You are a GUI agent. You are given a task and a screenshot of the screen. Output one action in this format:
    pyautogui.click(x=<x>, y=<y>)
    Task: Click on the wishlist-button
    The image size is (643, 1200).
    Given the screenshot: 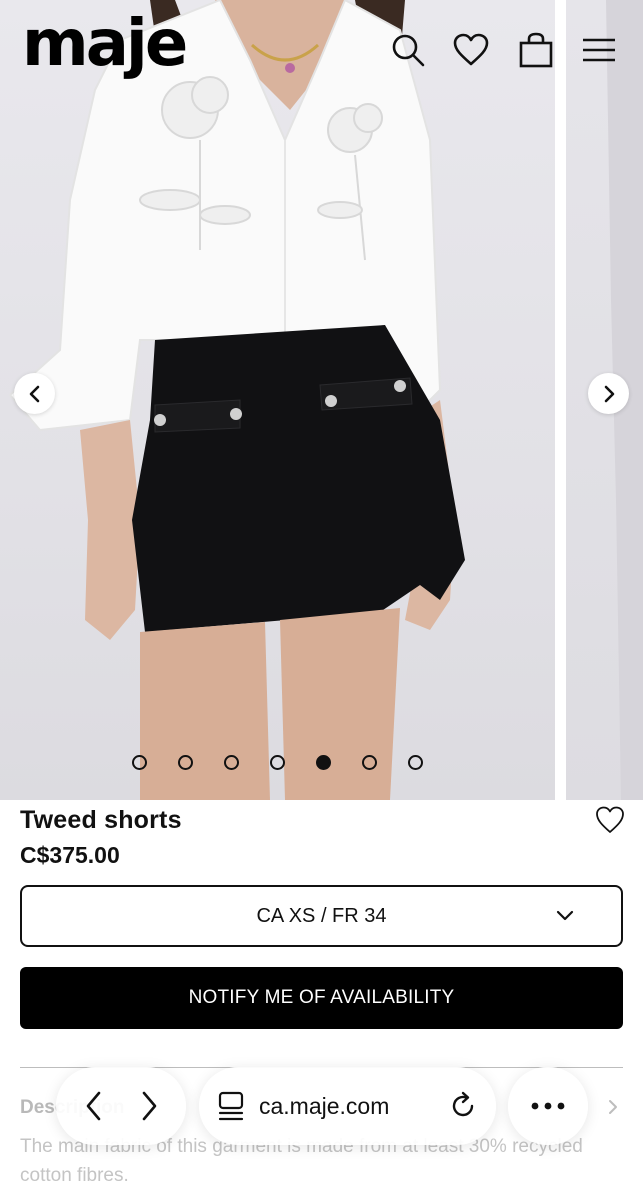 What is the action you would take?
    pyautogui.click(x=610, y=821)
    